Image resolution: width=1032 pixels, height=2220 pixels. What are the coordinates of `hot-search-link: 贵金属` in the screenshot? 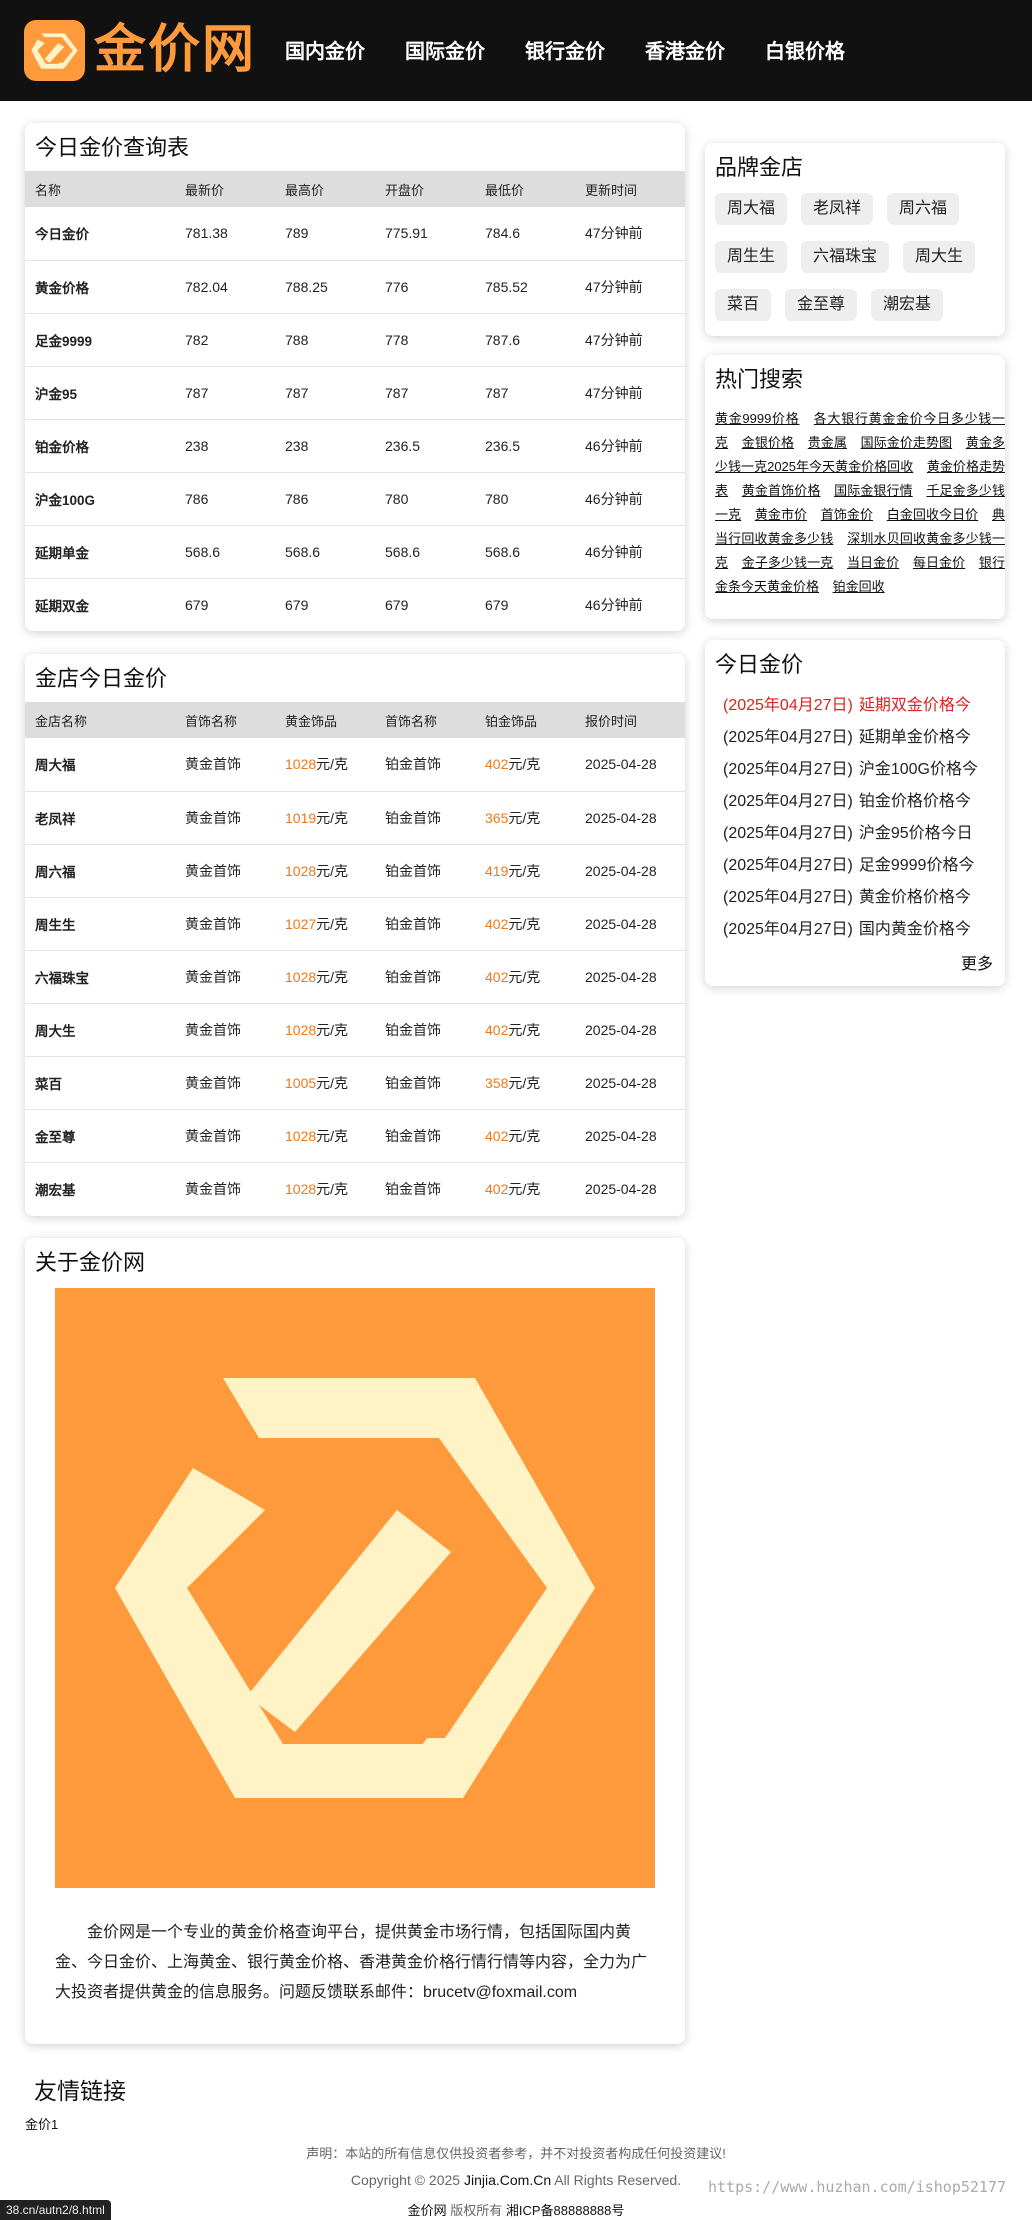 It's located at (827, 442).